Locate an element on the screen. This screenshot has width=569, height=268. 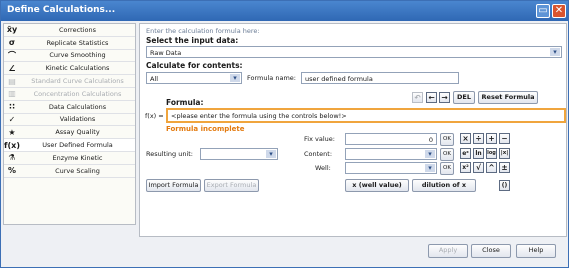
well-label: Well: is located at coordinates (323, 168).